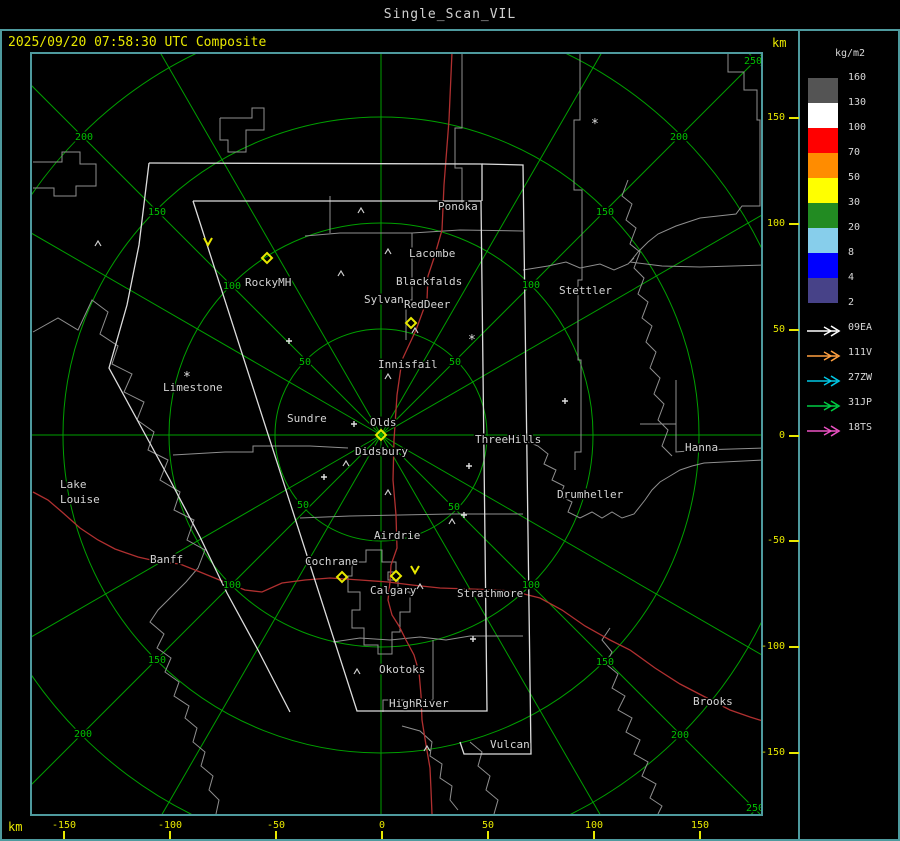 The height and width of the screenshot is (841, 900). Describe the element at coordinates (268, 282) in the screenshot. I see `city-label: RockyMH` at that location.